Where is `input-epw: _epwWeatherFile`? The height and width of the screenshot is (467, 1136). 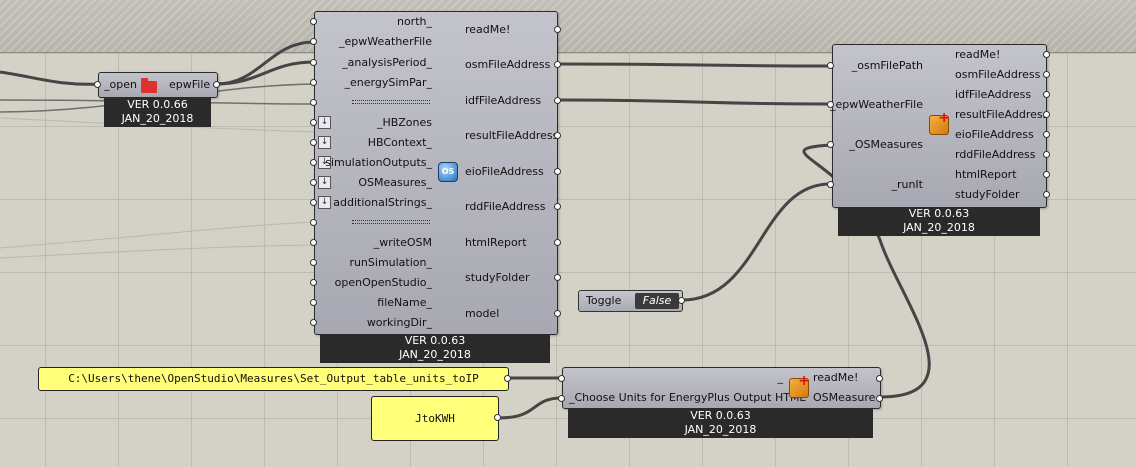 input-epw: _epwWeatherFile is located at coordinates (385, 41).